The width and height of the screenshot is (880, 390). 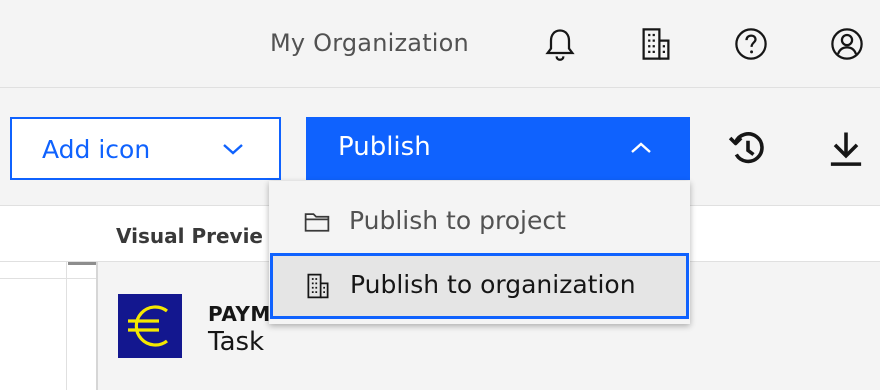 I want to click on folder-icon, so click(x=317, y=222).